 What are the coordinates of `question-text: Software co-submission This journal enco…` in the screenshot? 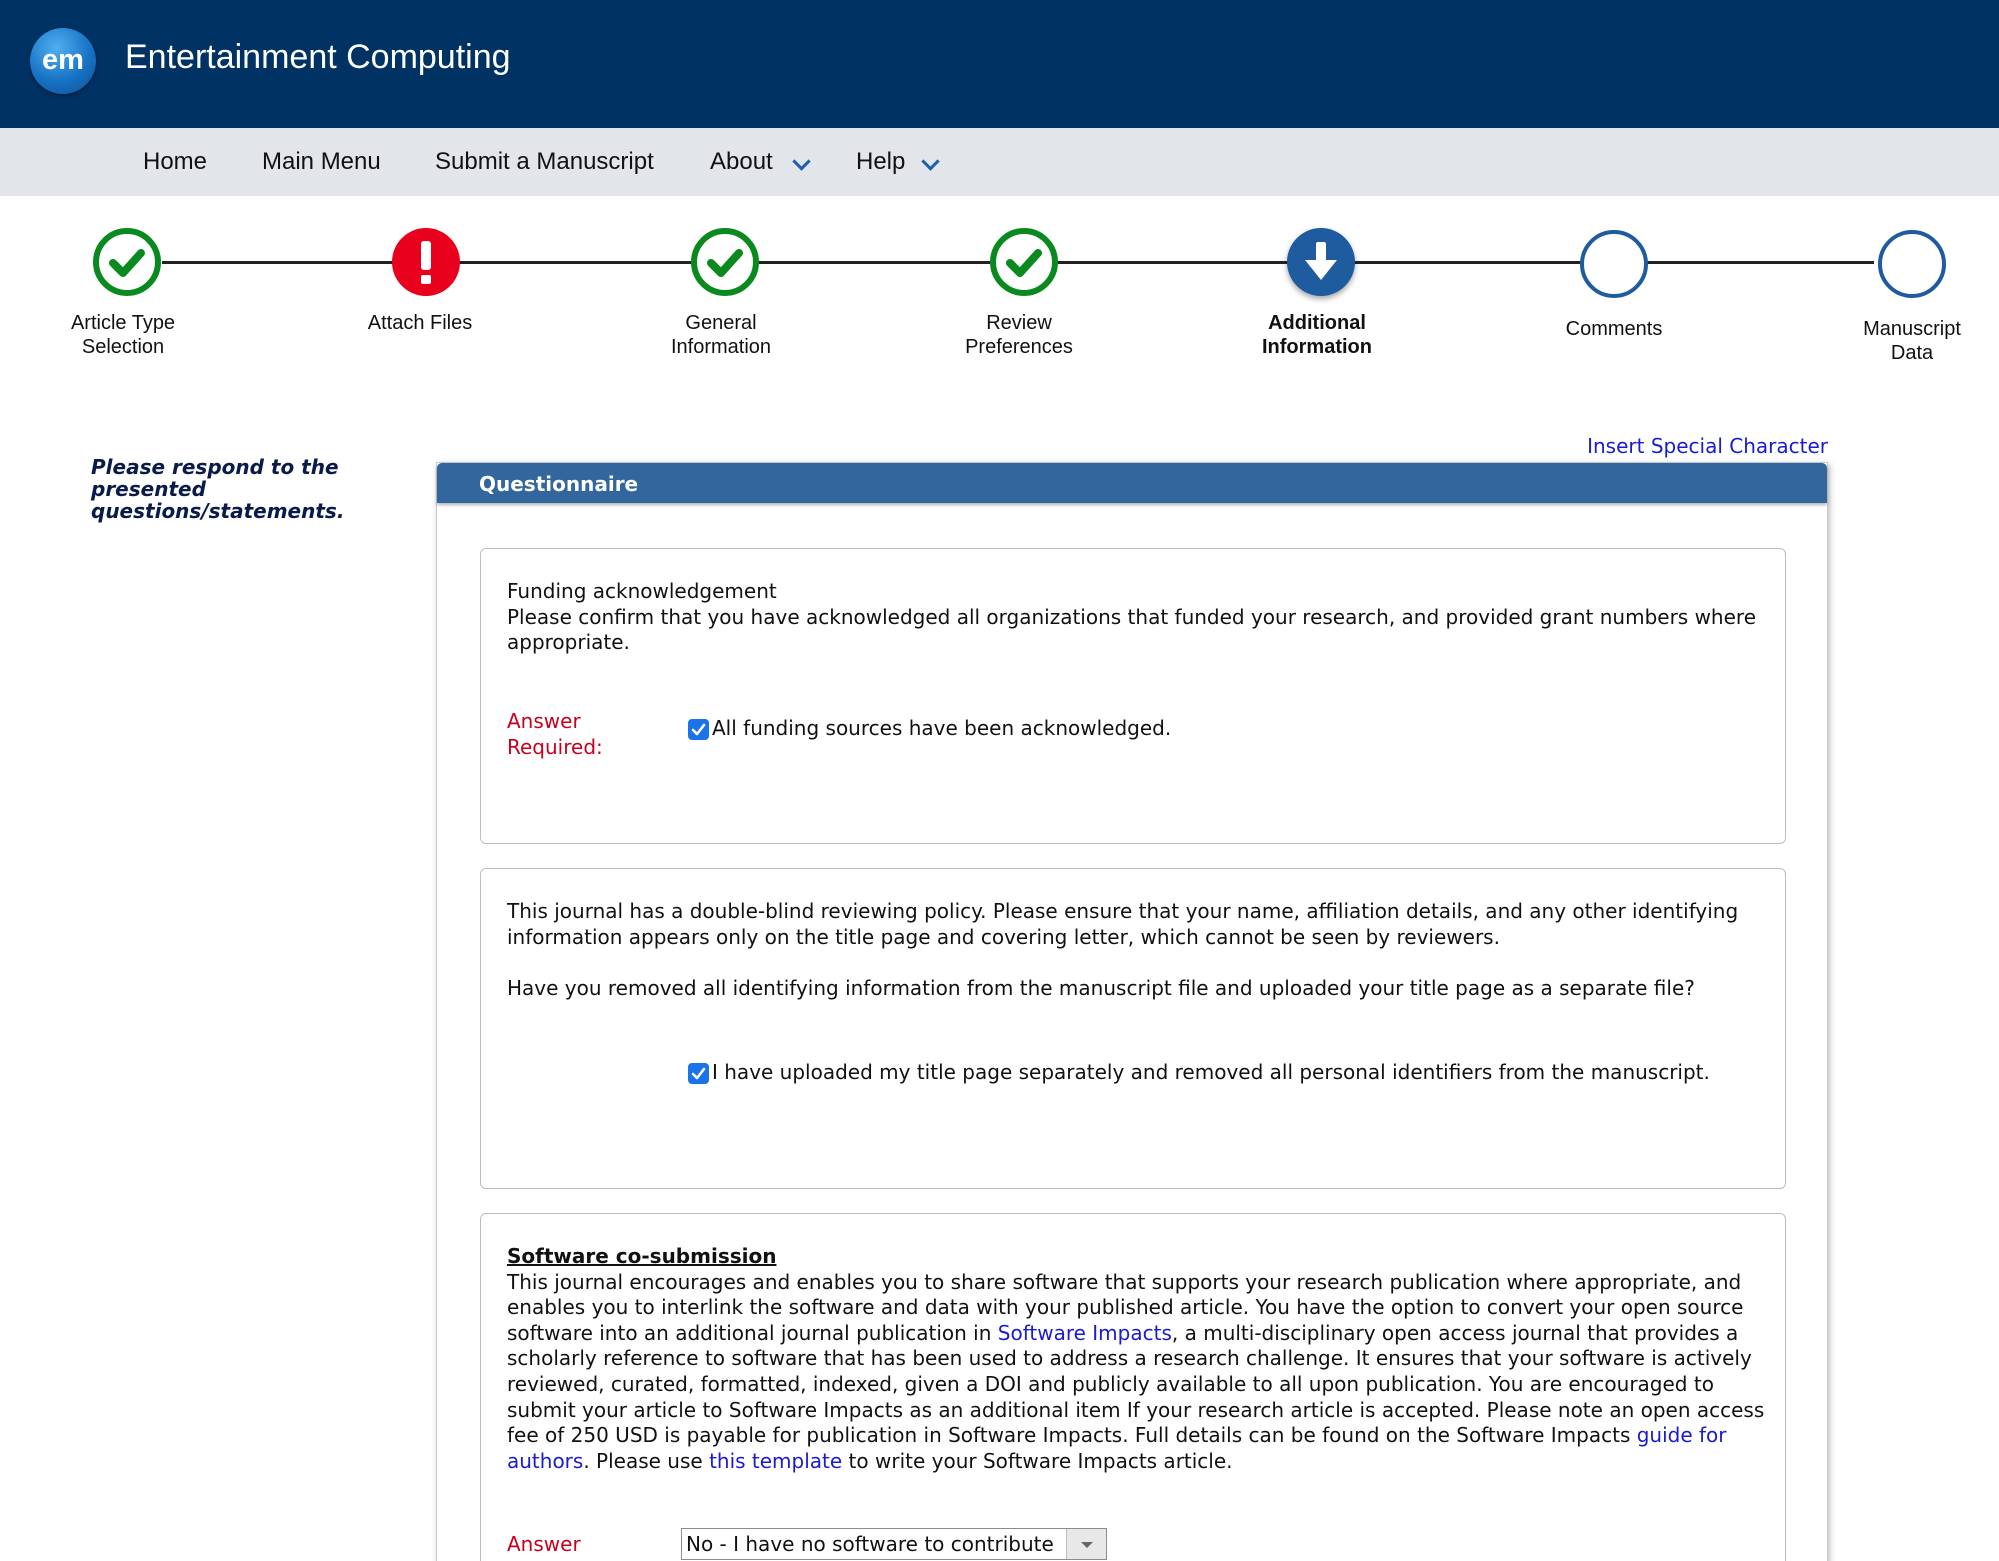 It's located at (1145, 1359).